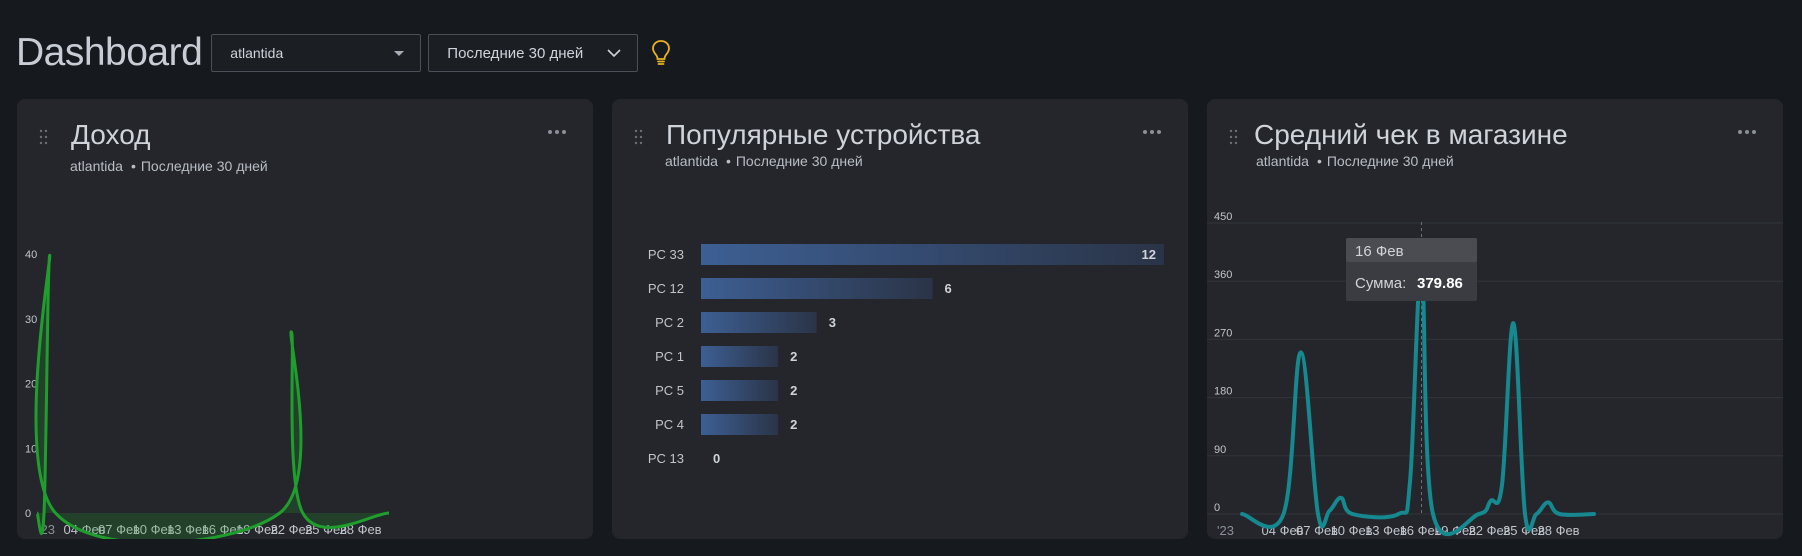  Describe the element at coordinates (1223, 392) in the screenshot. I see `y-tick-label: 180` at that location.